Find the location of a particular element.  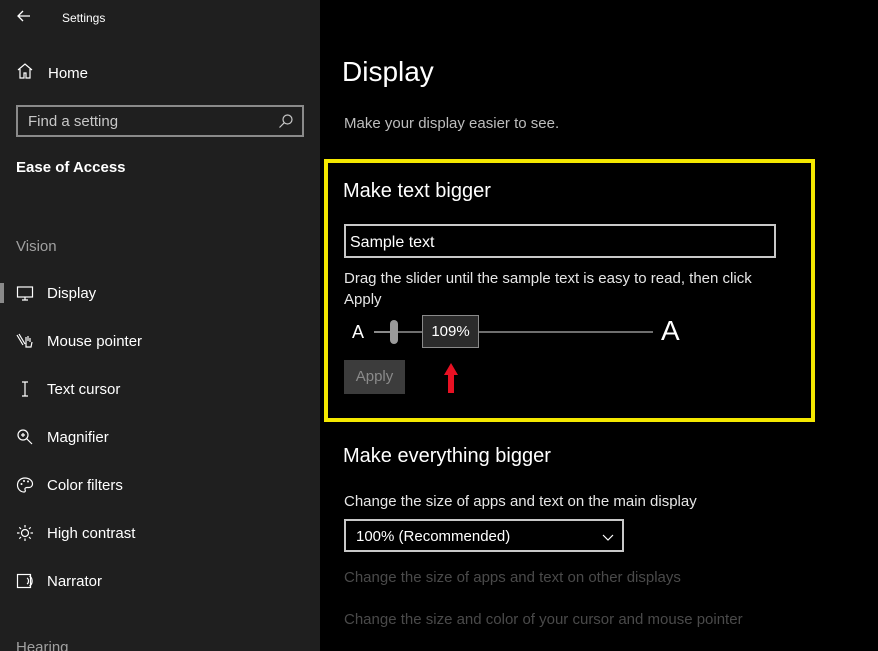

slider-value-tooltip: 109% is located at coordinates (450, 331).